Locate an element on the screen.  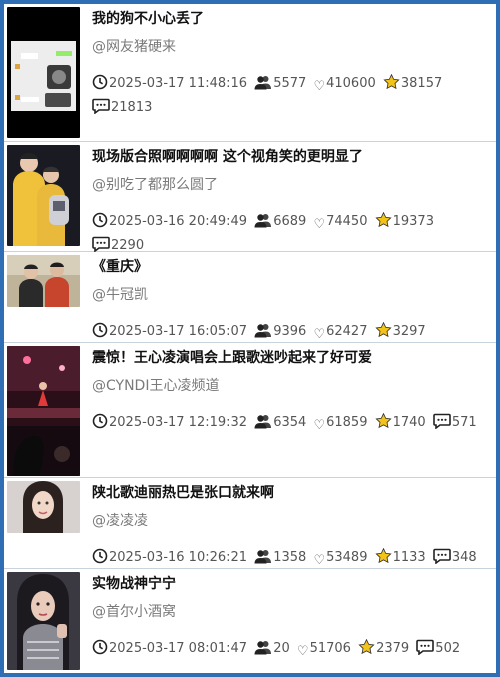
author-name: @牛冠凯 is located at coordinates (291, 295).